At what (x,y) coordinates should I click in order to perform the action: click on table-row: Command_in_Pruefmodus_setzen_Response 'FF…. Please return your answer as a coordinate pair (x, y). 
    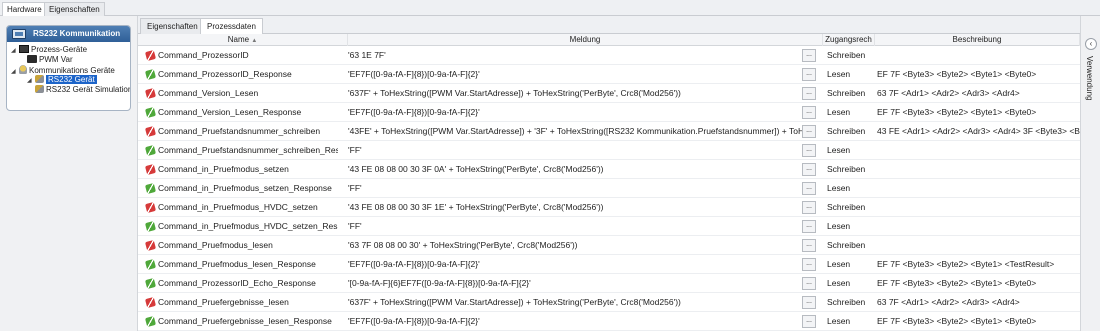
    Looking at the image, I should click on (609, 188).